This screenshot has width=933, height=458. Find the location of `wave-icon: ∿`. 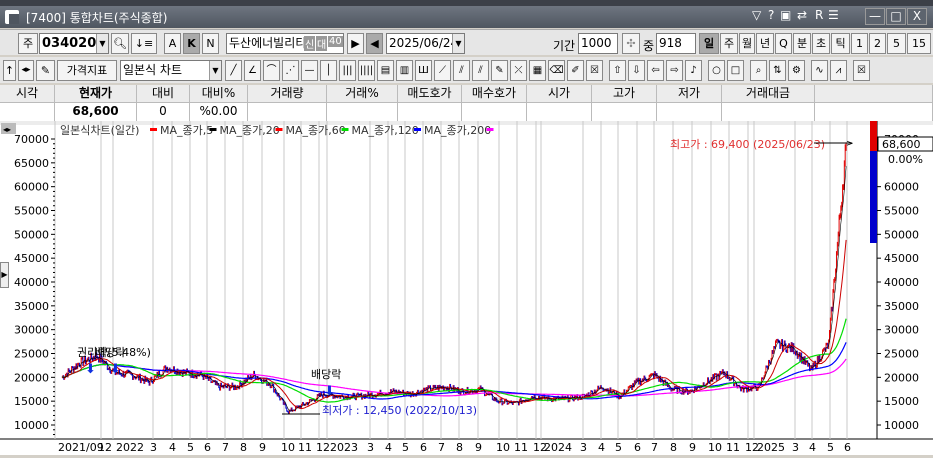

wave-icon: ∿ is located at coordinates (819, 70).